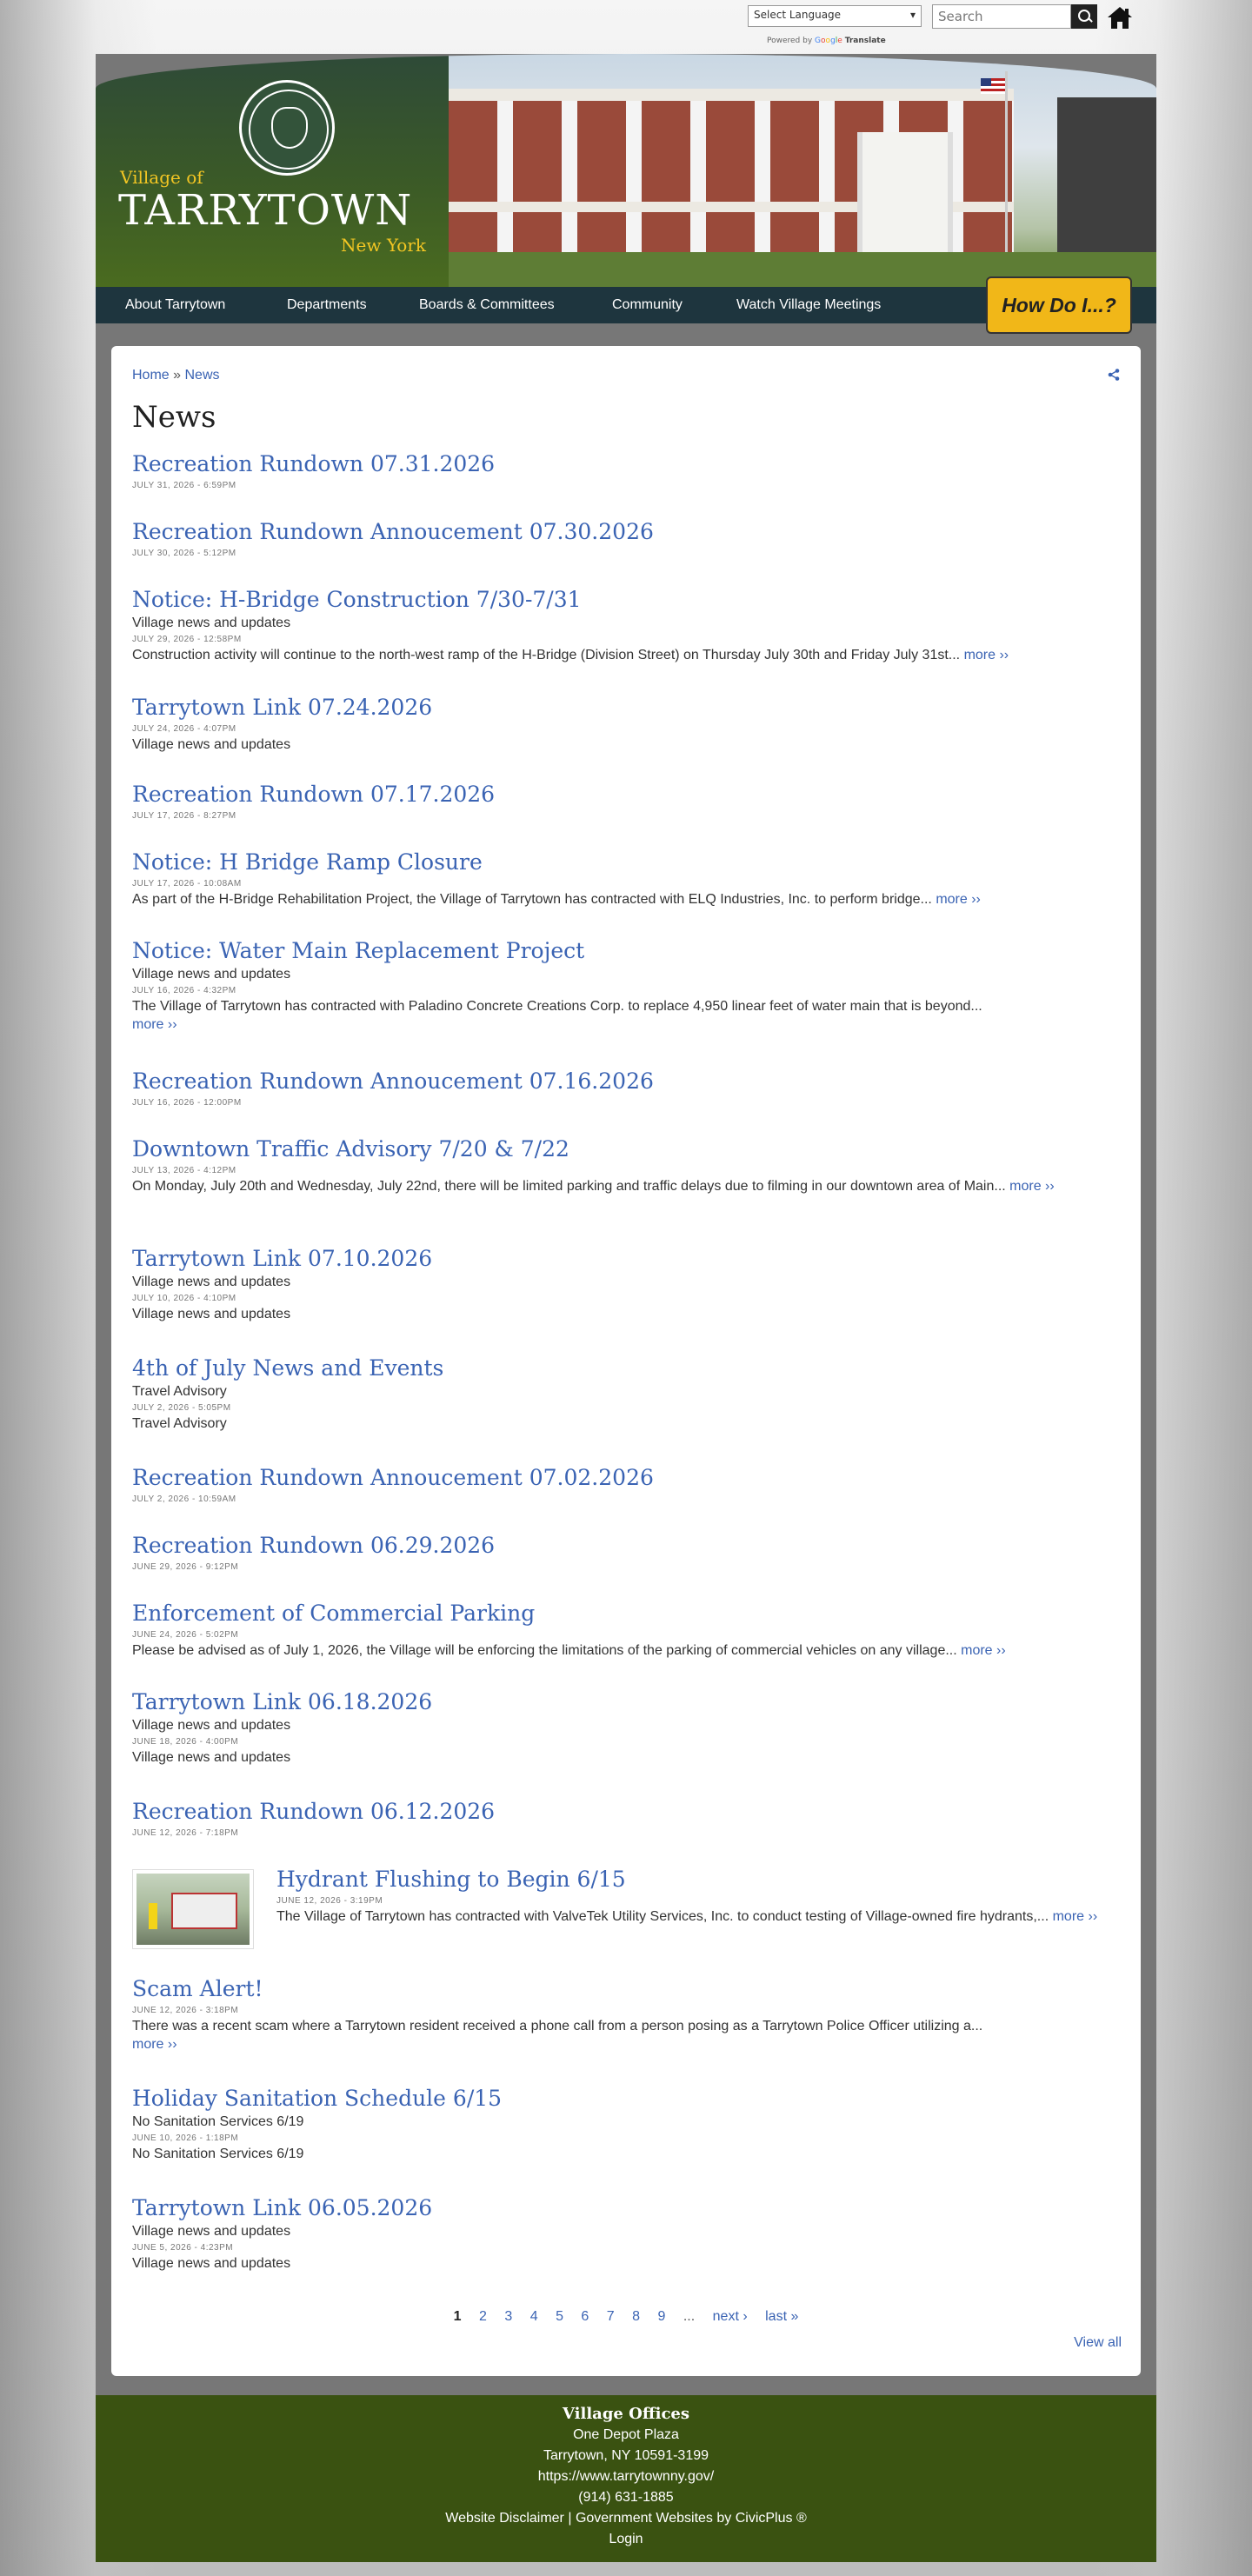  Describe the element at coordinates (183, 2248) in the screenshot. I see `news-date: JUNE 5, 2026 - 4:23PM` at that location.